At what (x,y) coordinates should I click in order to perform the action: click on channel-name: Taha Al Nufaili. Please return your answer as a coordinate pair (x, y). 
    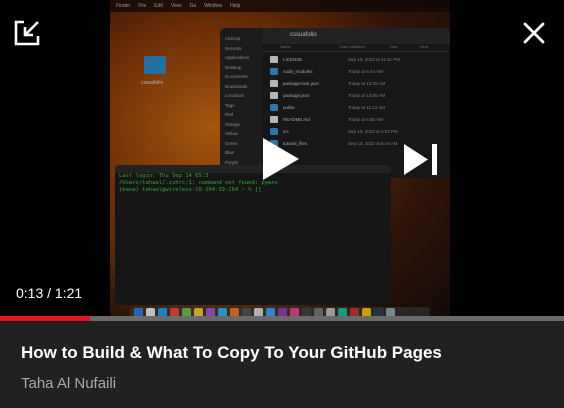
    Looking at the image, I should click on (68, 383).